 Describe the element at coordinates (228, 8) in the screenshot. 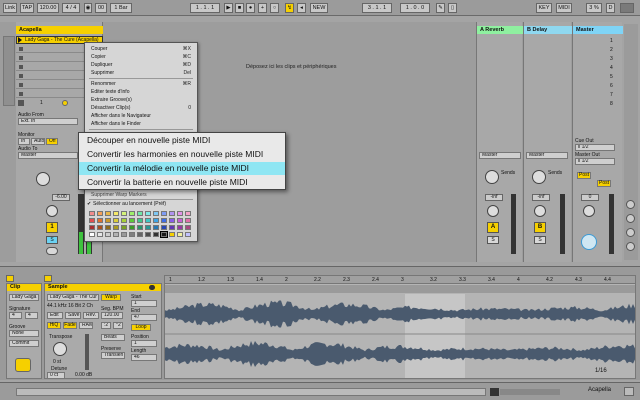

I see `play-icon: ▶` at that location.